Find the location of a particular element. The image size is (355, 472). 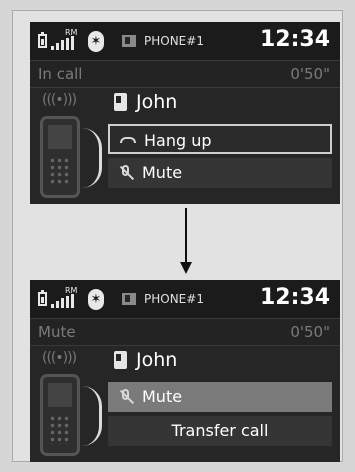

call-state-label: In call is located at coordinates (60, 74).